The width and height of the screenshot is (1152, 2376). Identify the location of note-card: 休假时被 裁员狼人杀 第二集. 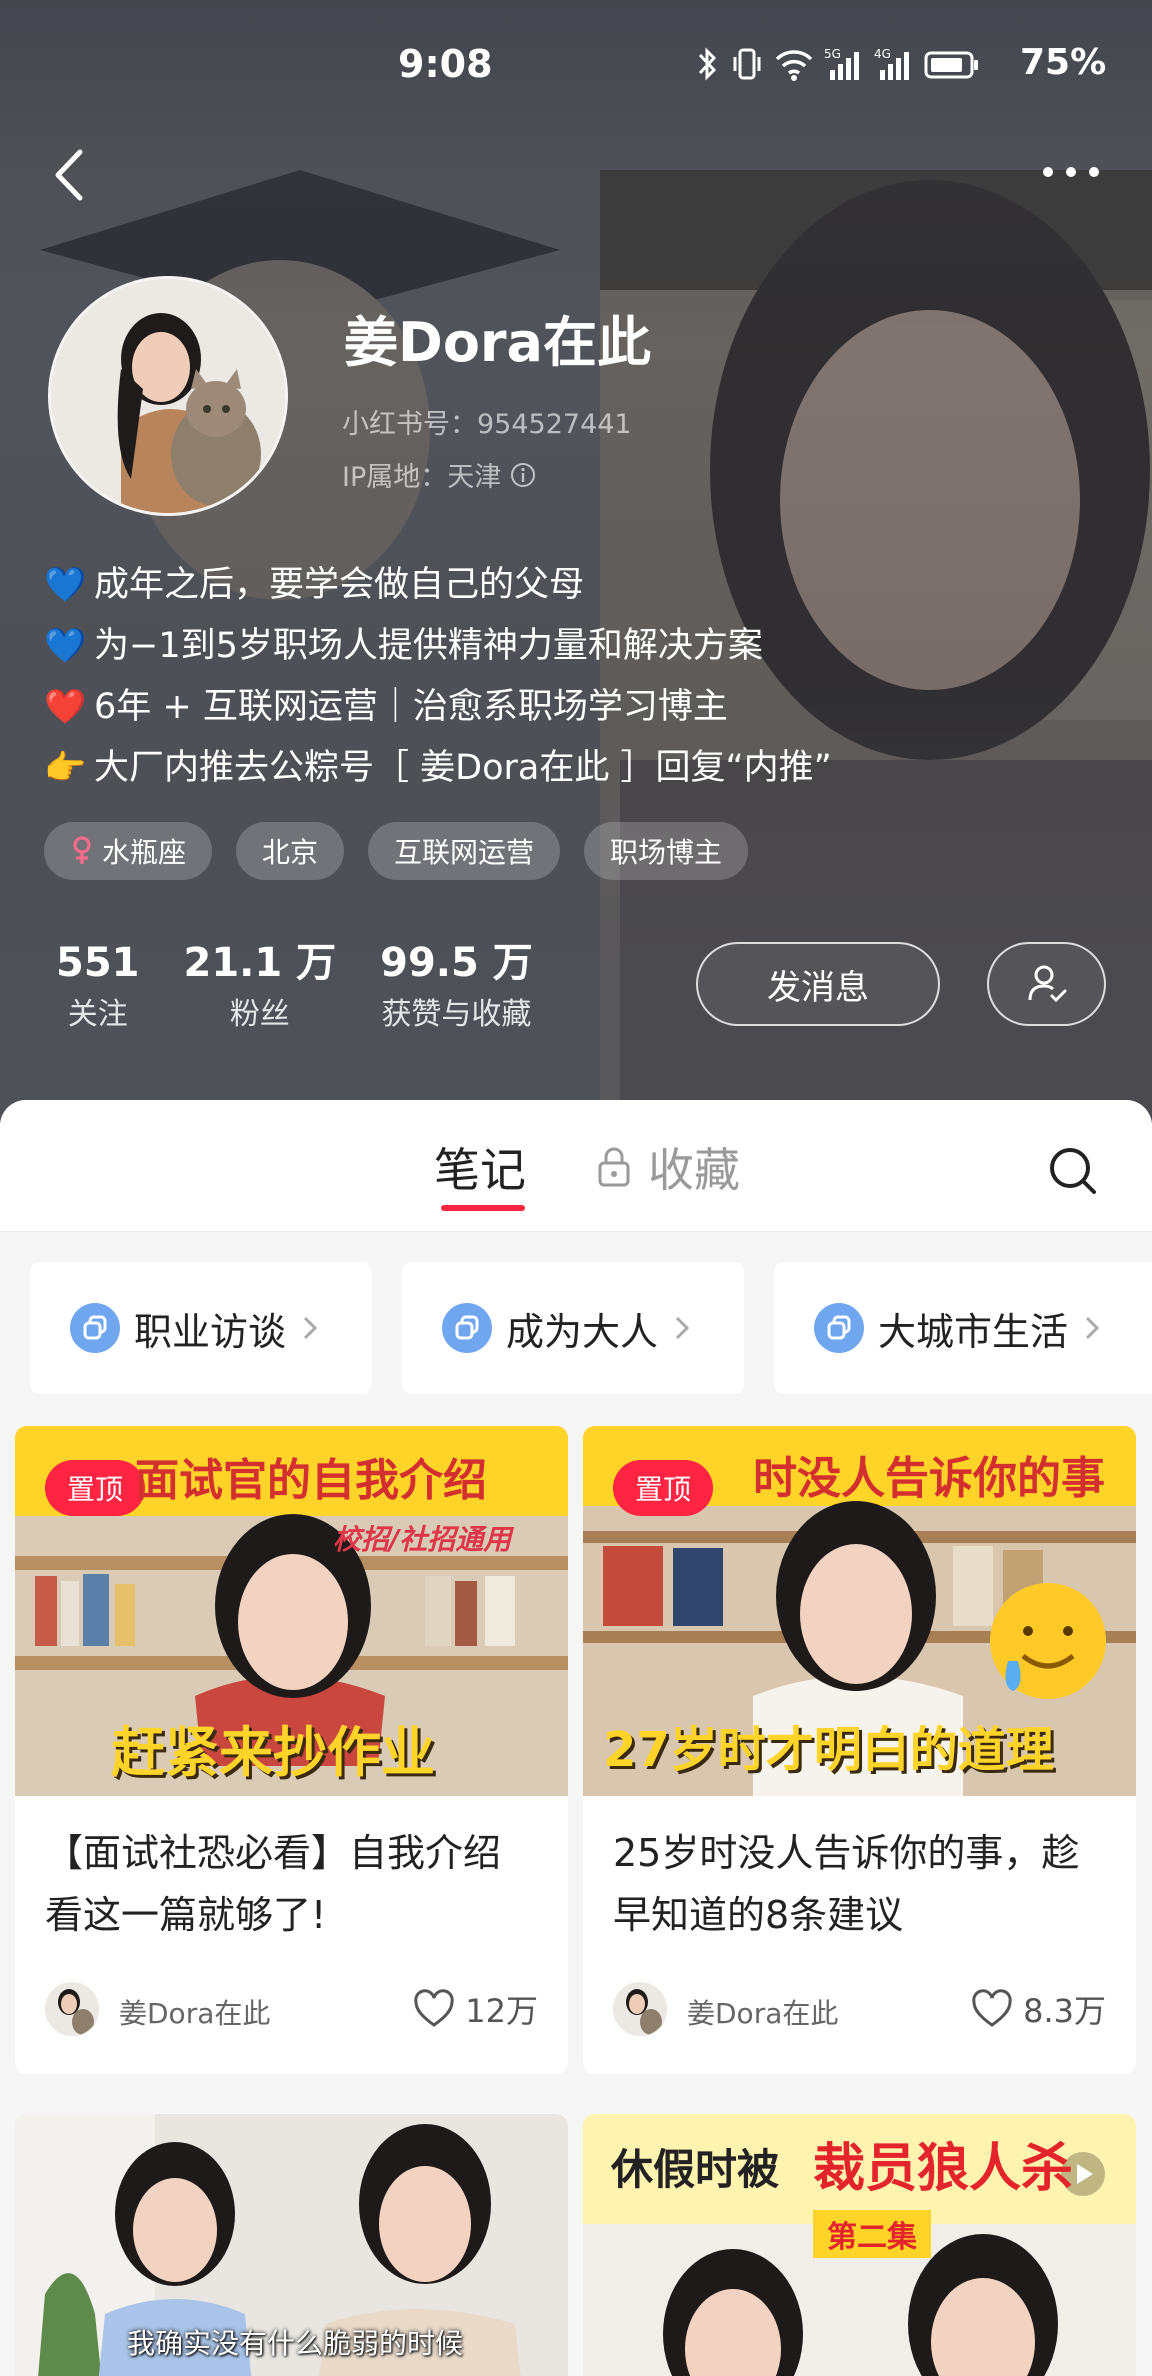
(859, 2245).